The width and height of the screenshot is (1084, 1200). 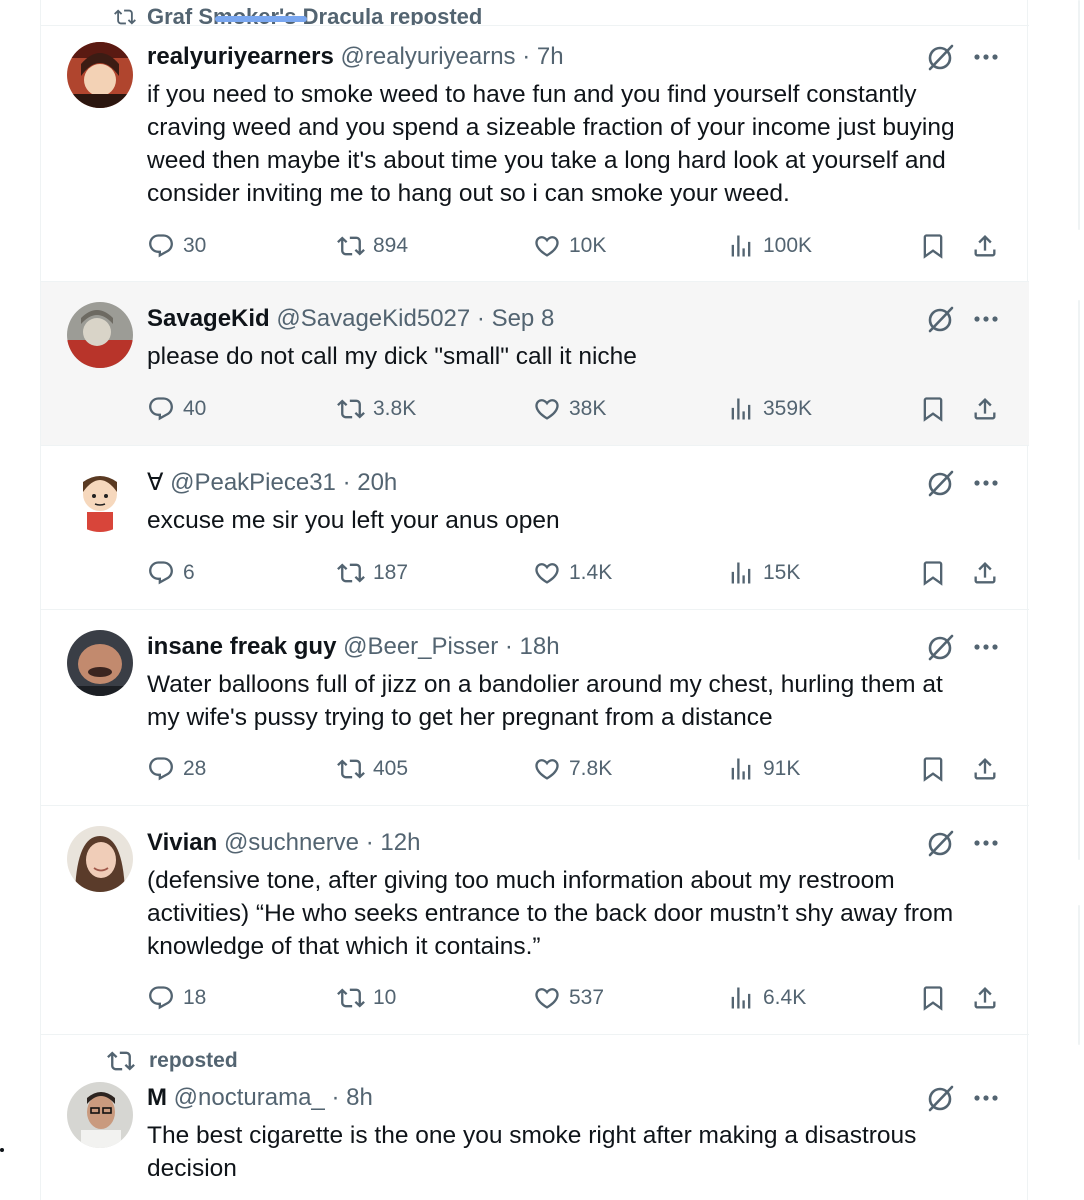 What do you see at coordinates (240, 56) in the screenshot?
I see `display-name: realyuriyearners` at bounding box center [240, 56].